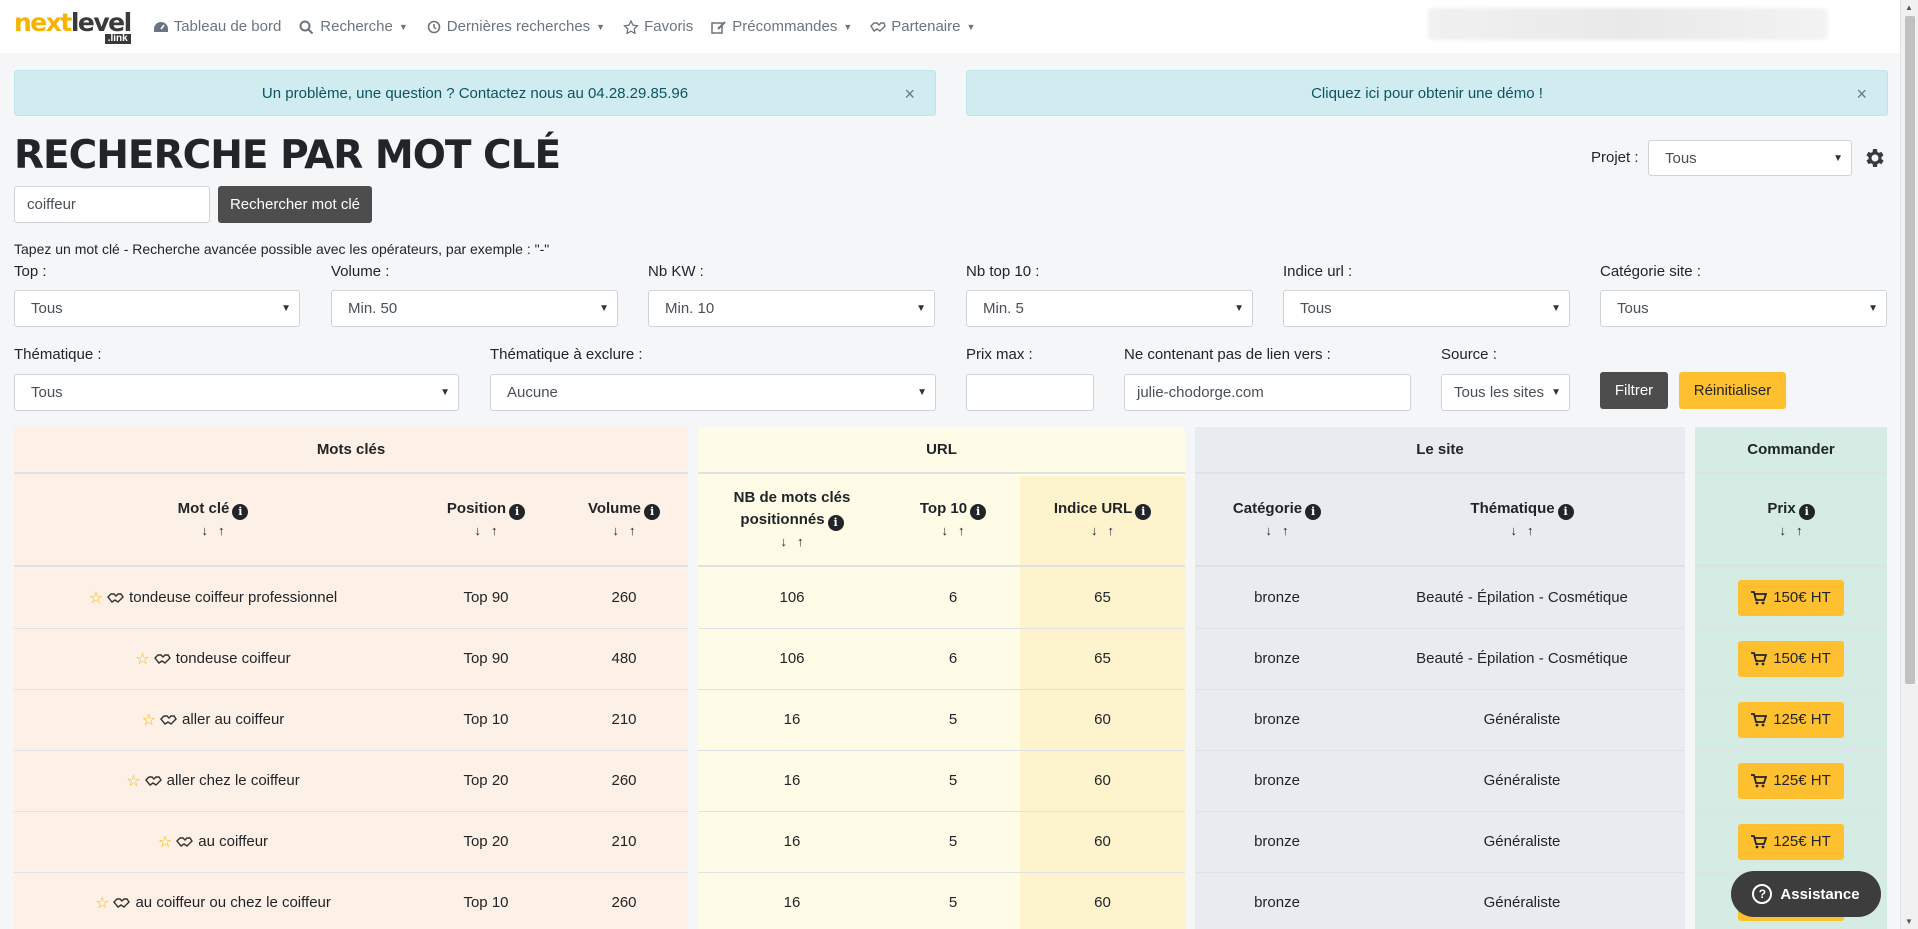 This screenshot has height=929, width=1918. Describe the element at coordinates (1505, 392) in the screenshot. I see `filter-source-select: Tous les sites ▼` at that location.